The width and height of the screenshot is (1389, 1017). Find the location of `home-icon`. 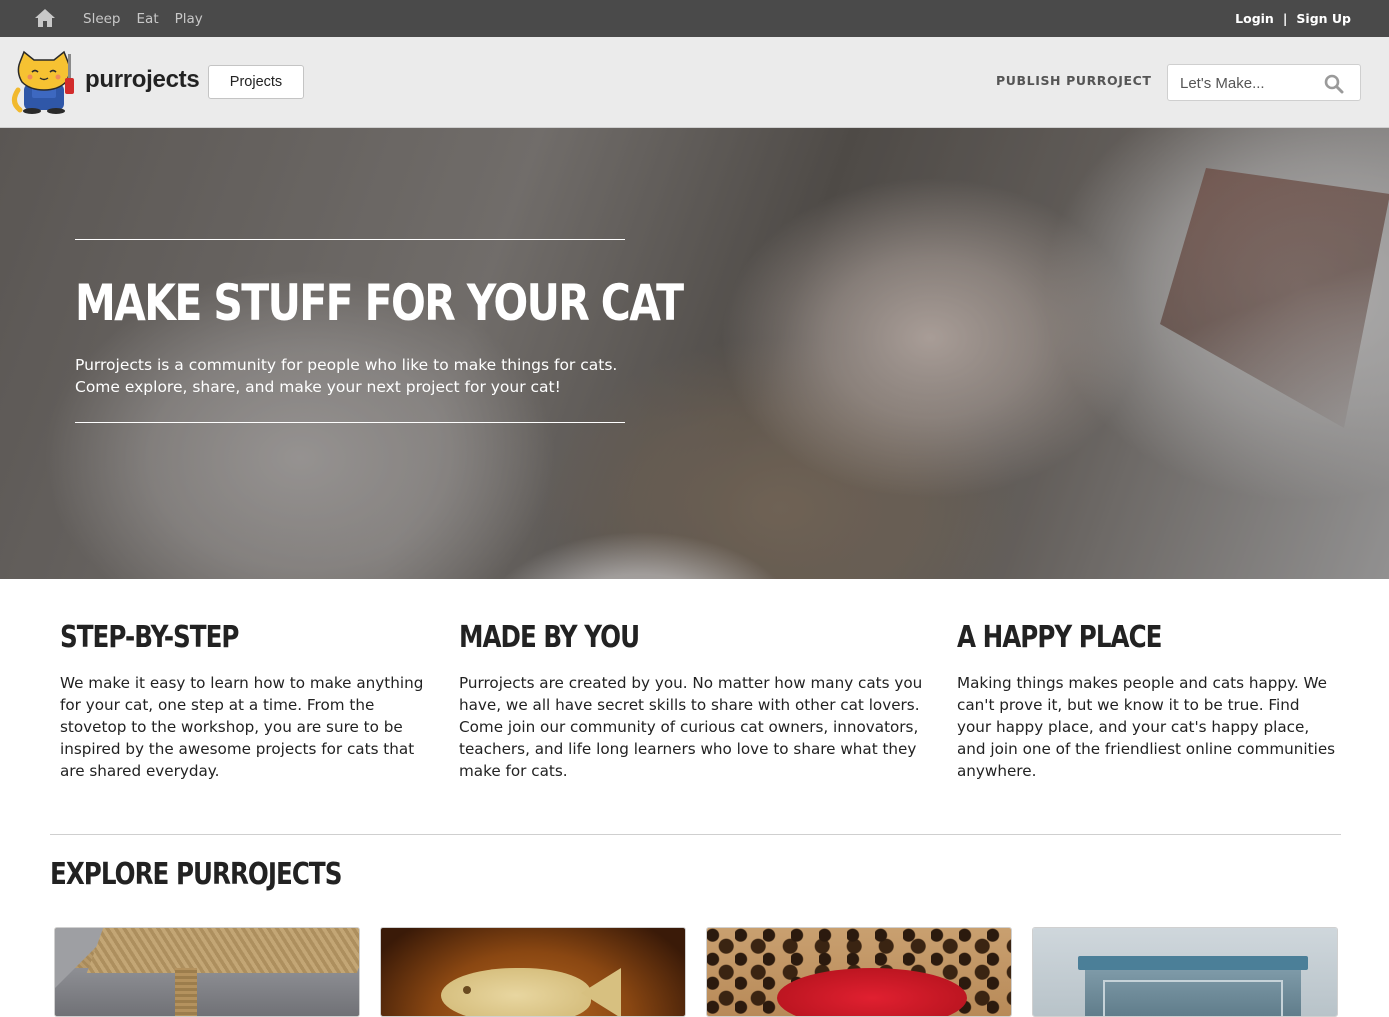

home-icon is located at coordinates (45, 18).